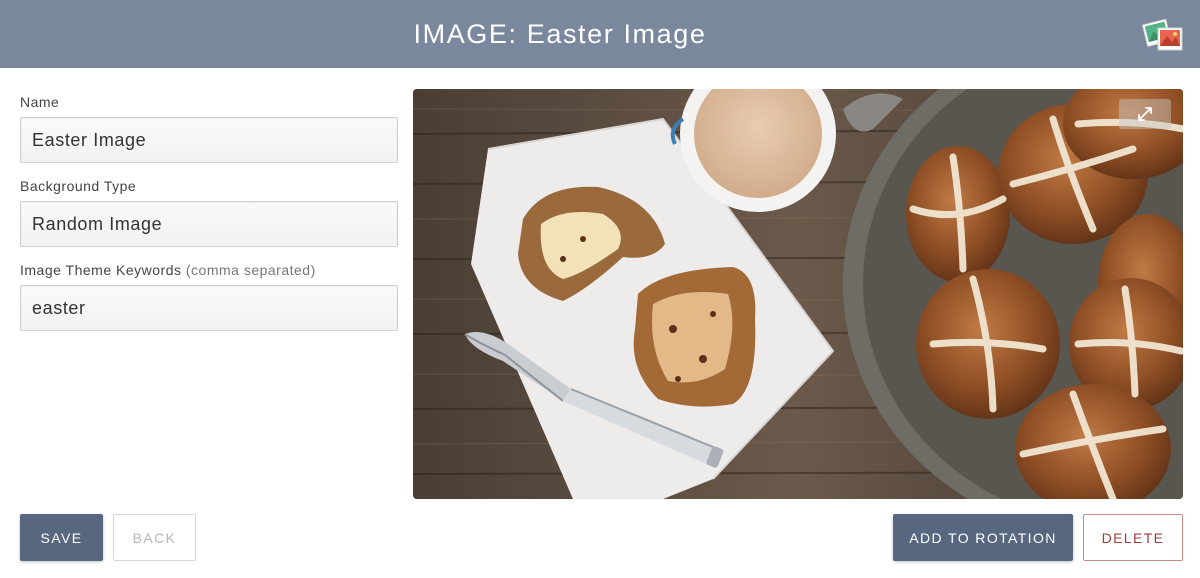  What do you see at coordinates (560, 33) in the screenshot?
I see `page-title: IMAGE: Easter Image` at bounding box center [560, 33].